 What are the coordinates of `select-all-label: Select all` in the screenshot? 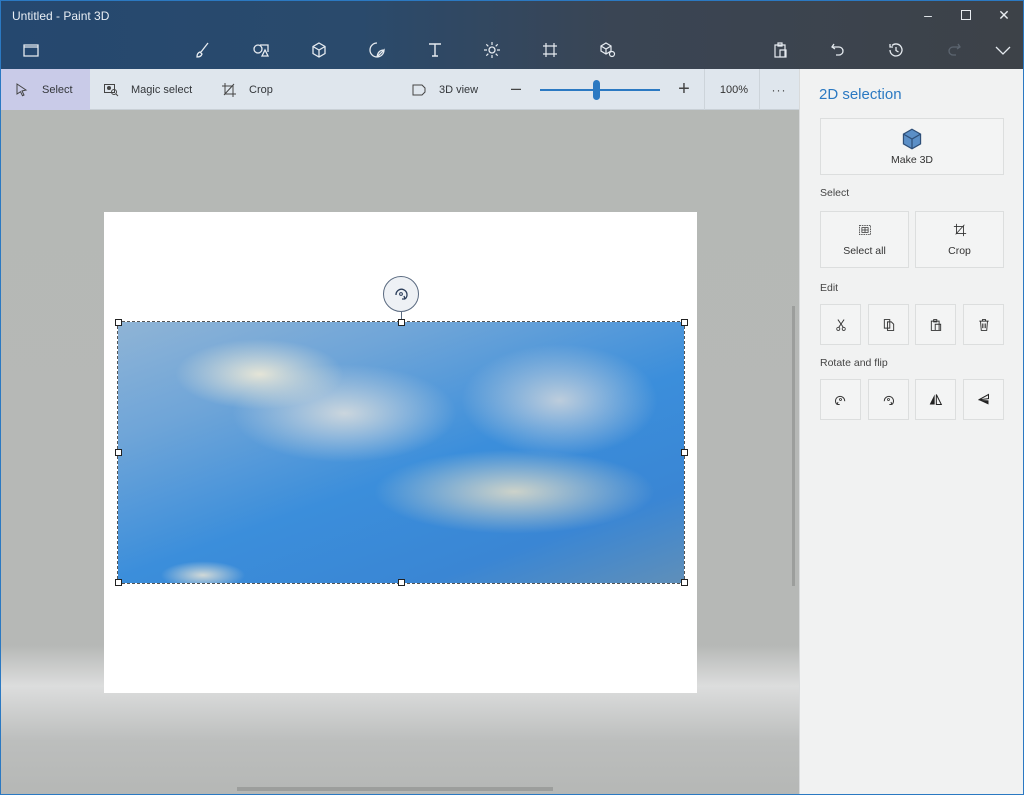 It's located at (864, 250).